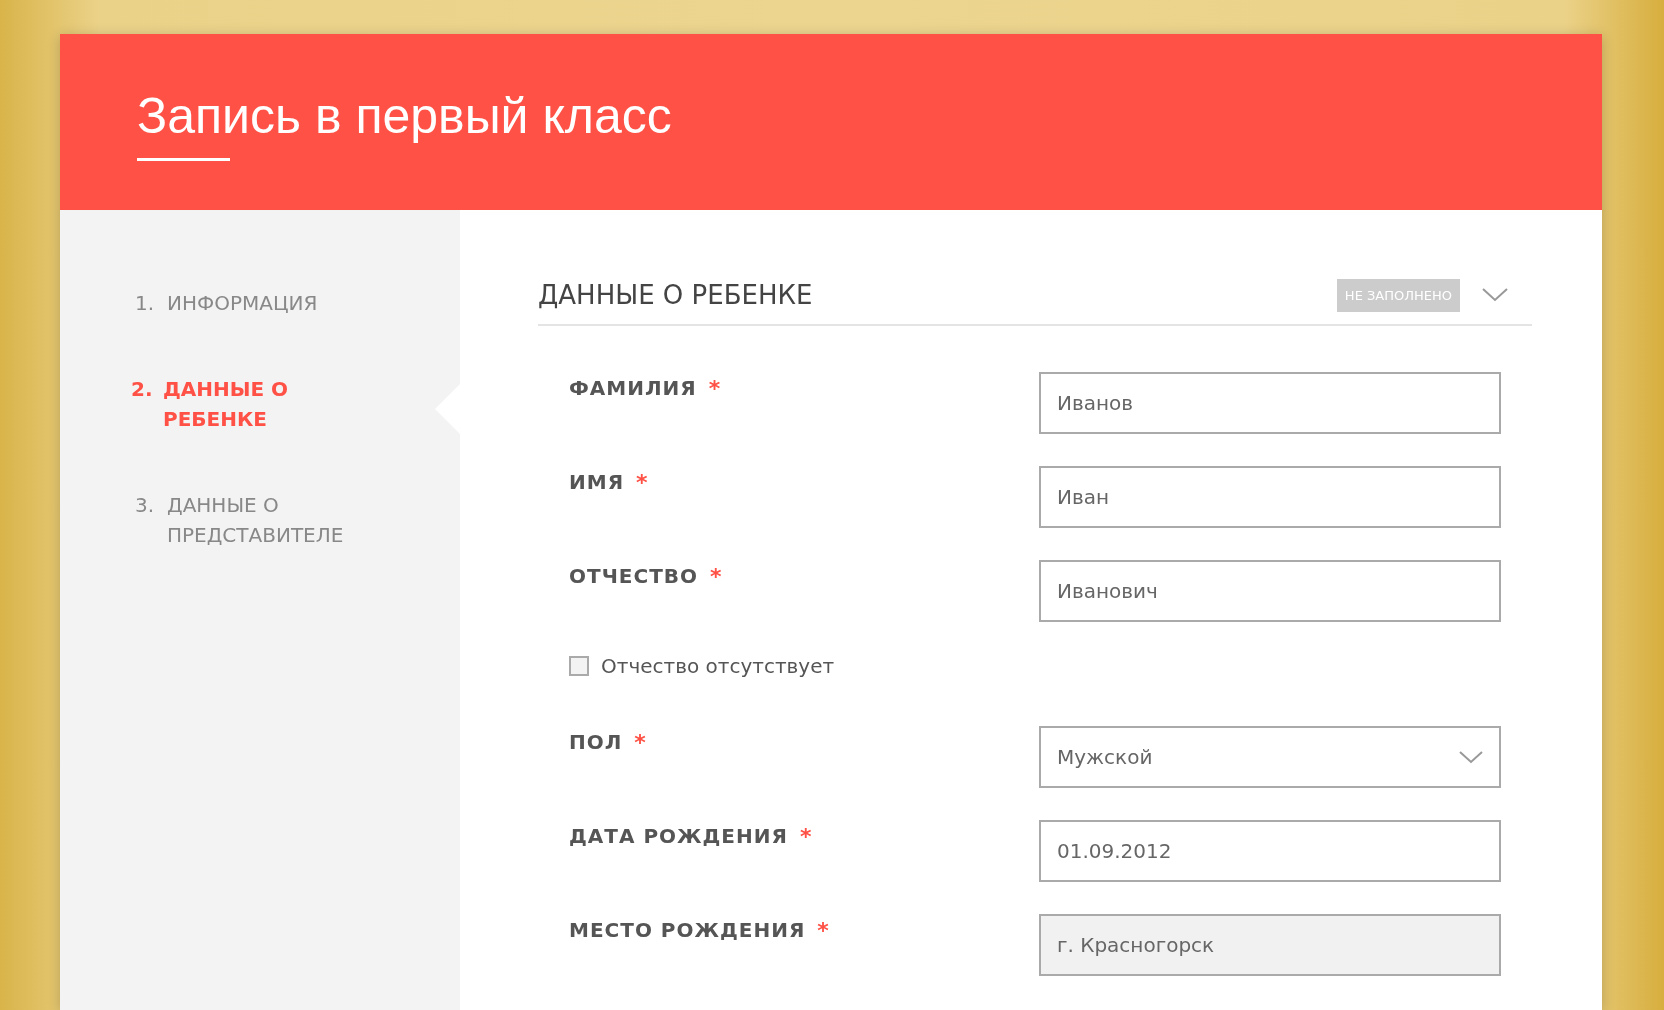  Describe the element at coordinates (678, 836) in the screenshot. I see `field-label: ДАТА РОЖДЕНИЯ` at that location.